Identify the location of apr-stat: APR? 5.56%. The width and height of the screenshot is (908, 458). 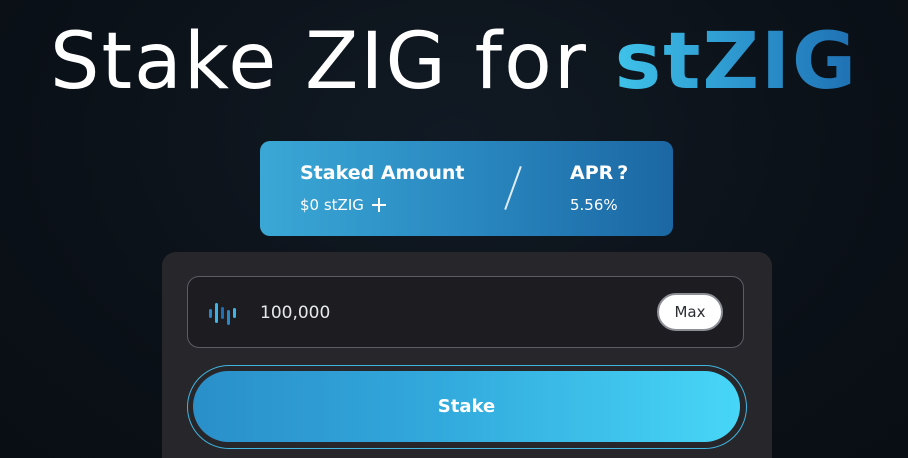
(599, 188).